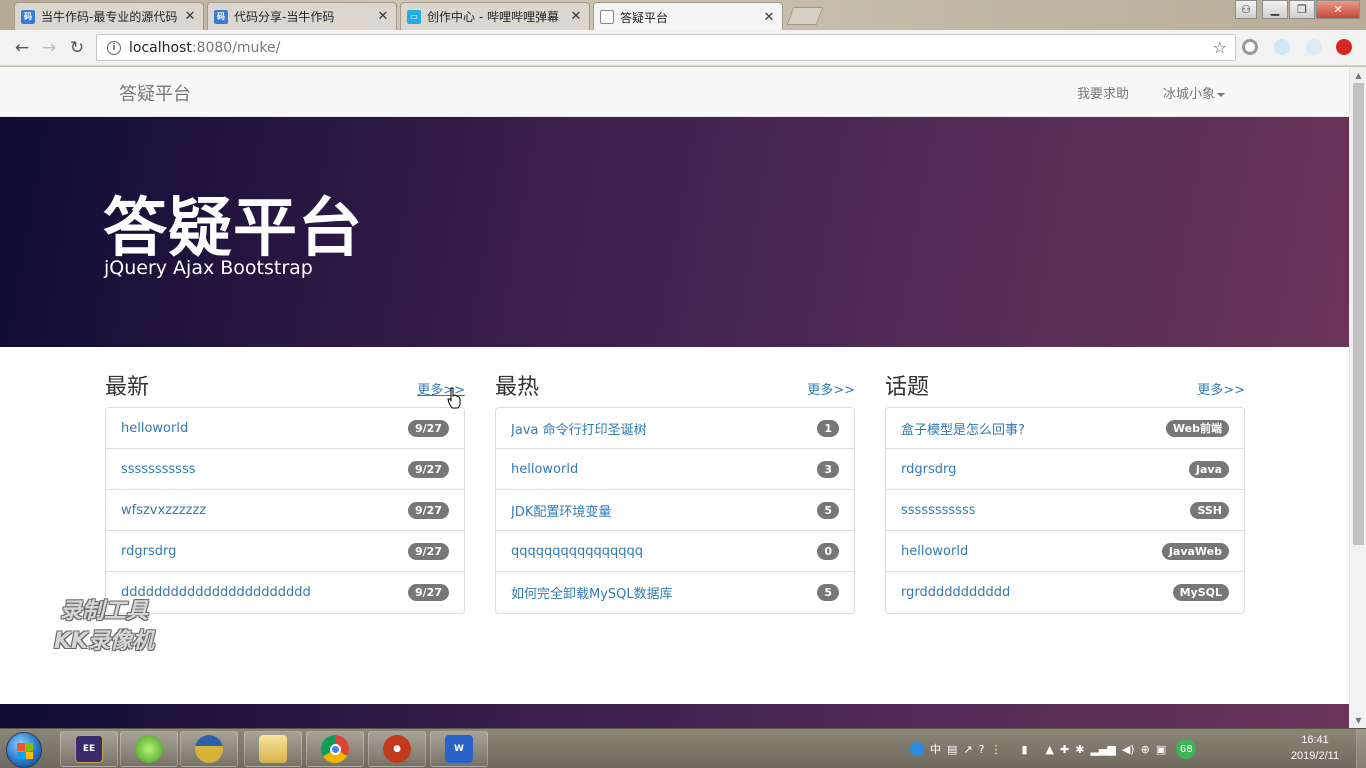 This screenshot has width=1366, height=768. What do you see at coordinates (1024, 749) in the screenshot?
I see `battery-icon: ▮` at bounding box center [1024, 749].